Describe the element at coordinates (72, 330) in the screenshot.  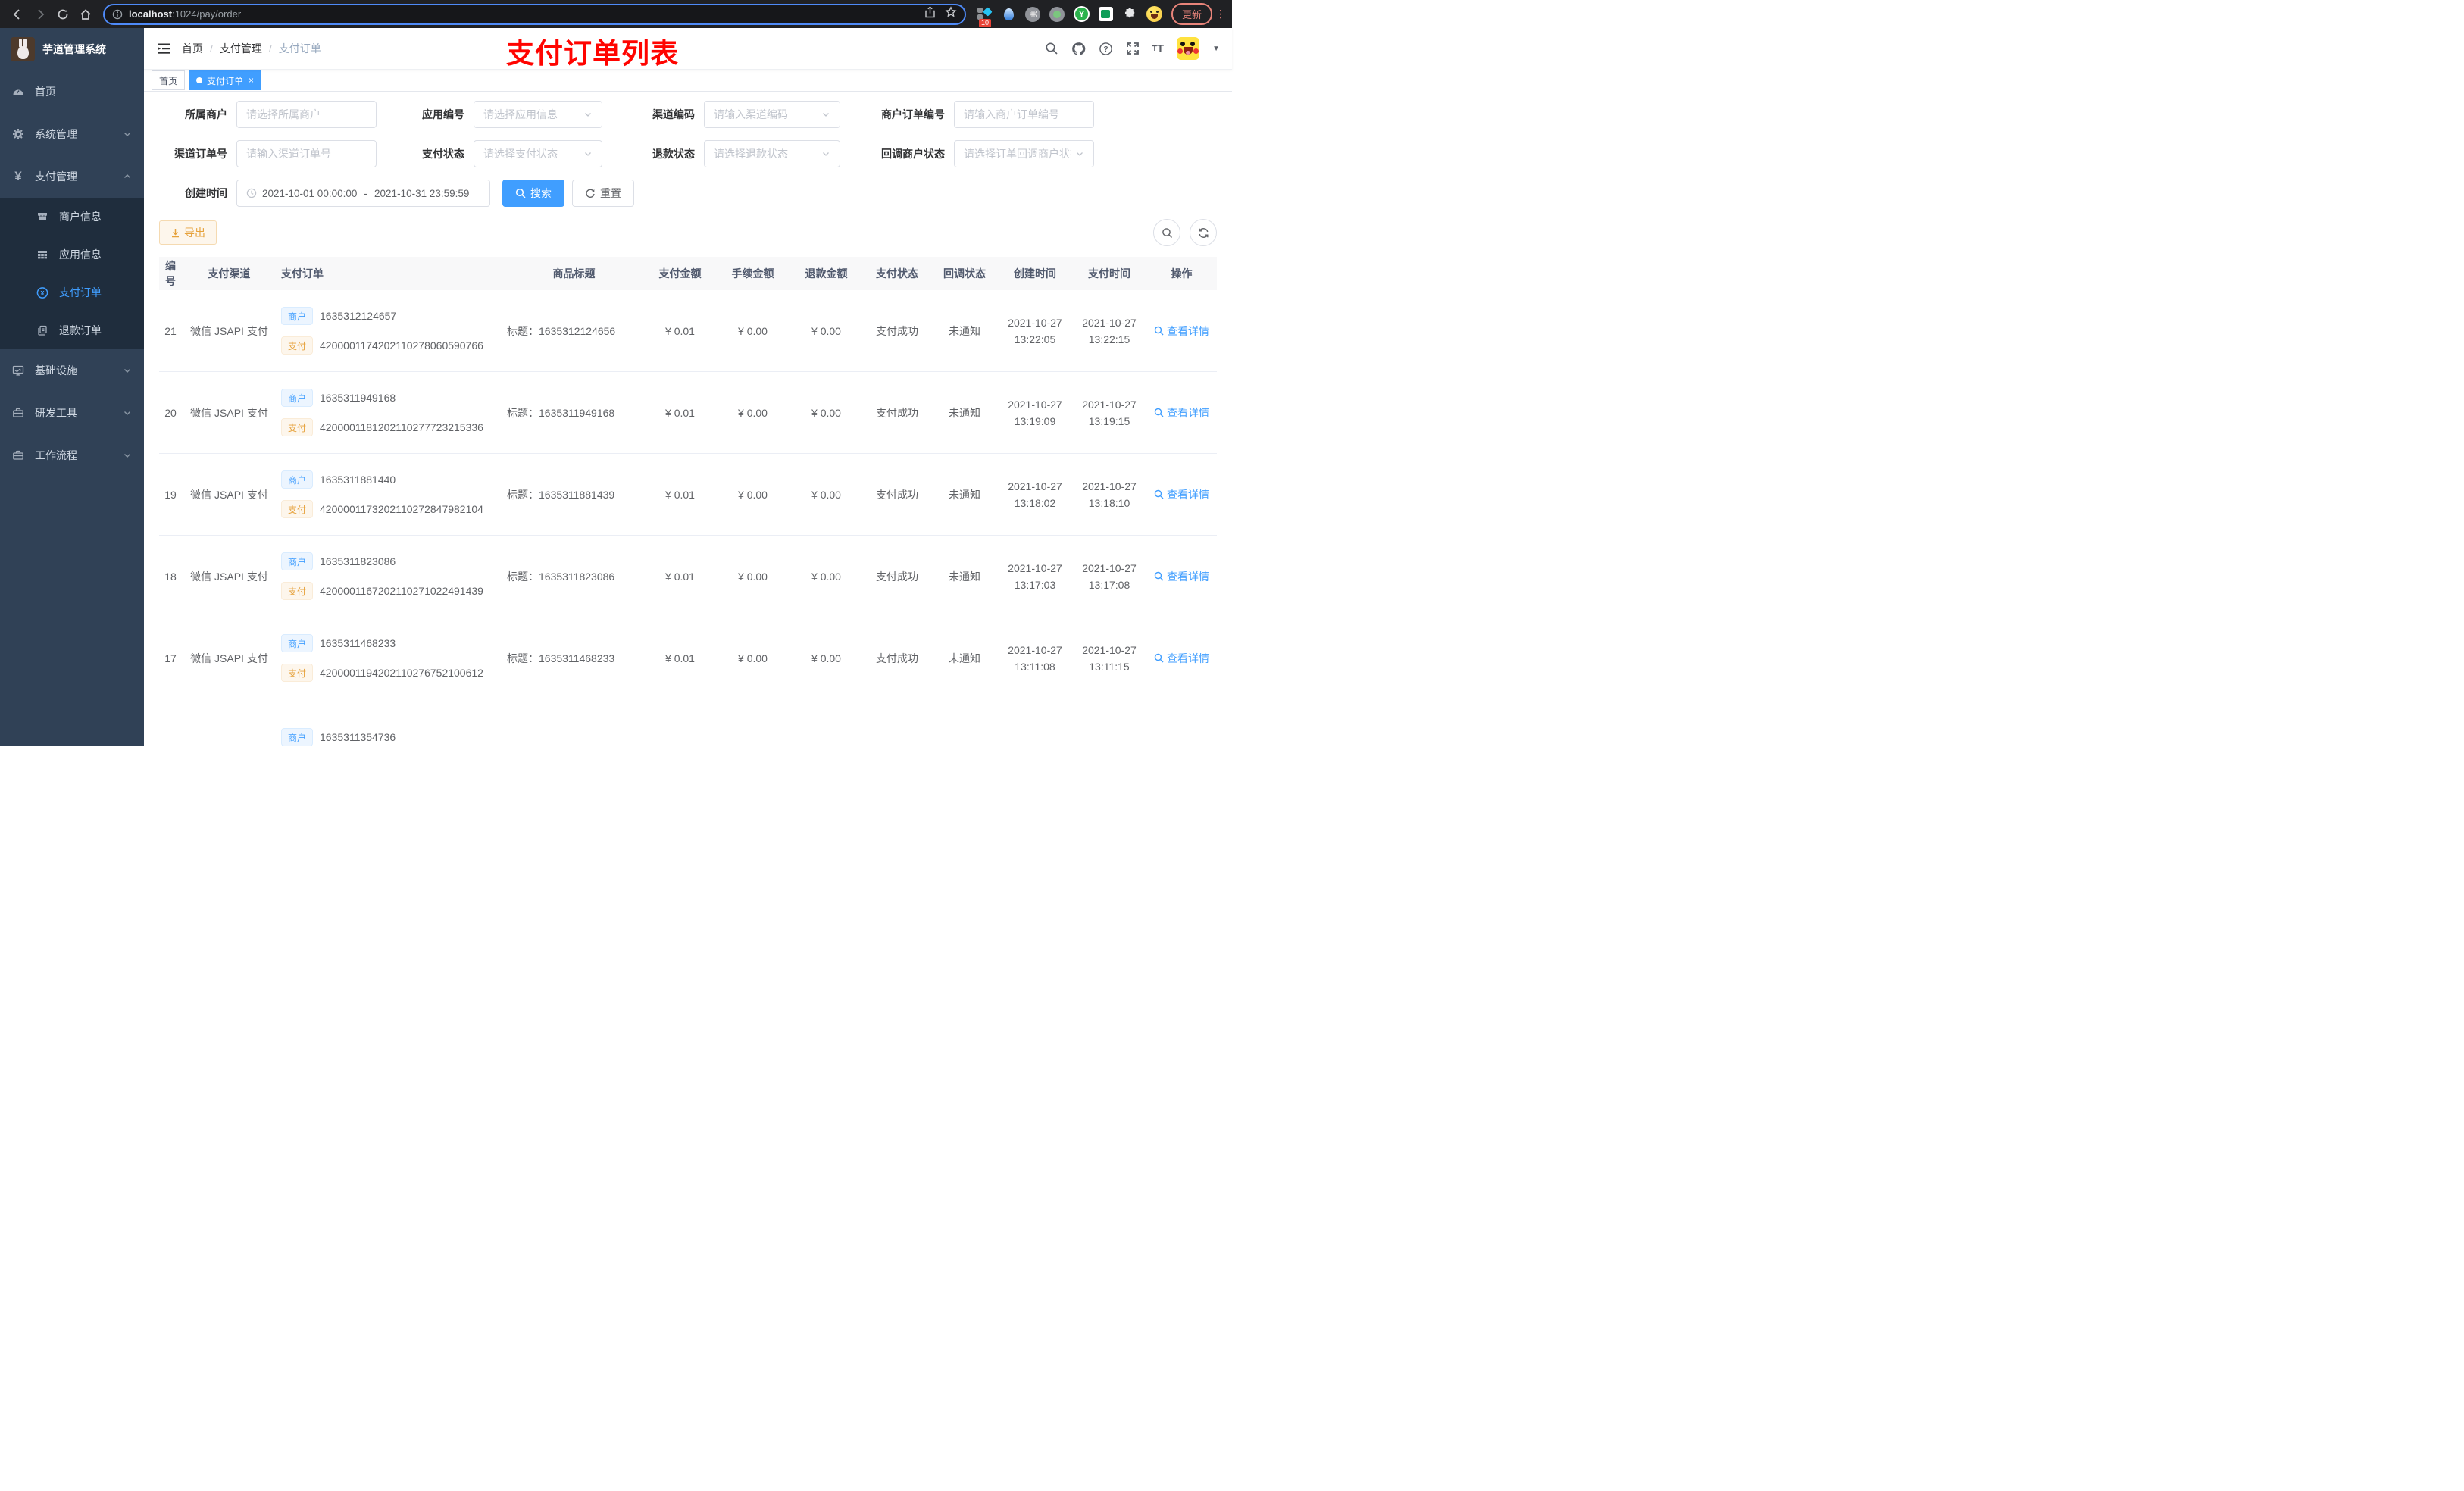
I see `sidebar-item-refund-order: 退款订单` at that location.